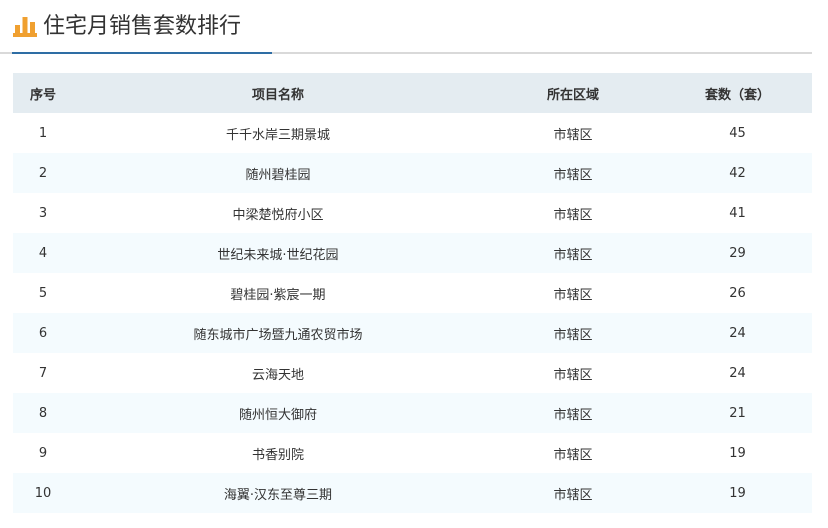  Describe the element at coordinates (142, 53) in the screenshot. I see `title-accent-underline` at that location.